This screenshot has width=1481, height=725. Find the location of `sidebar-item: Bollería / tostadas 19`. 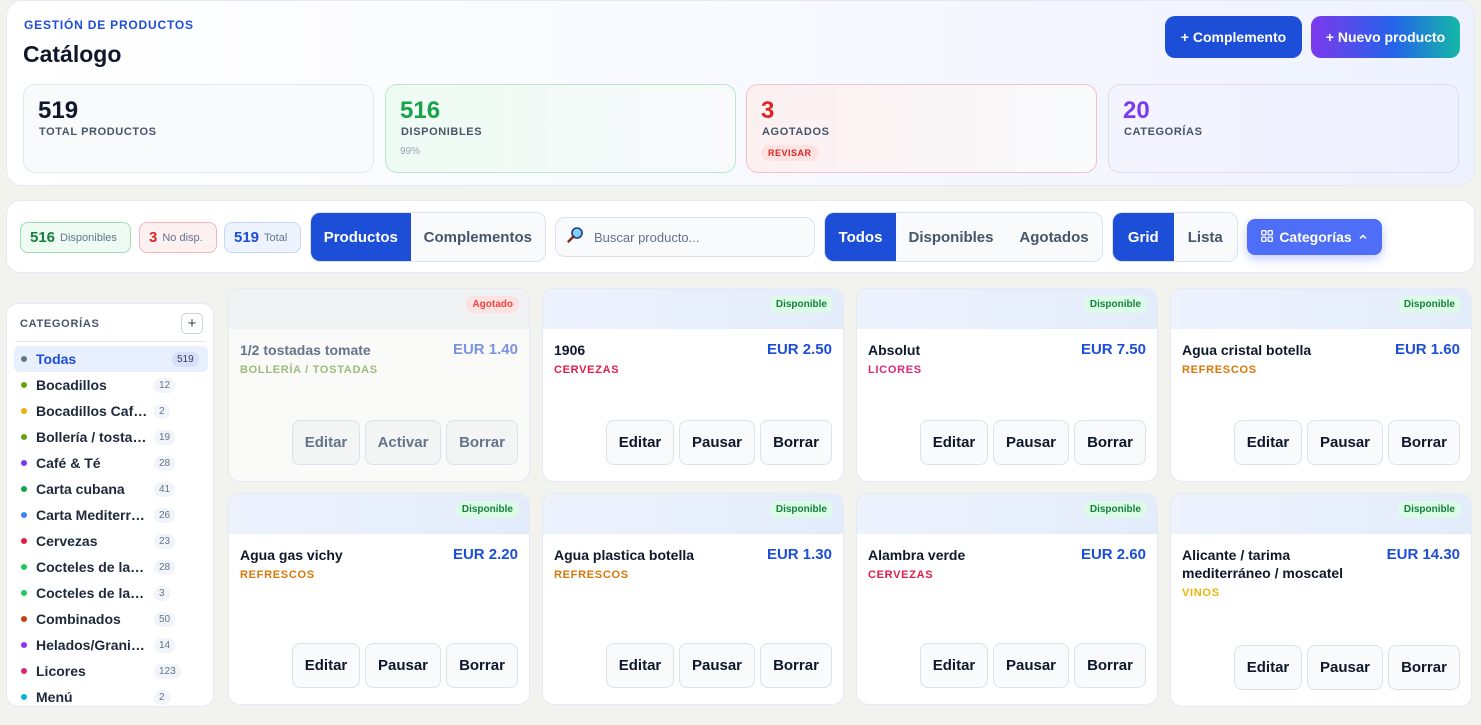

sidebar-item: Bollería / tostadas 19 is located at coordinates (111, 437).